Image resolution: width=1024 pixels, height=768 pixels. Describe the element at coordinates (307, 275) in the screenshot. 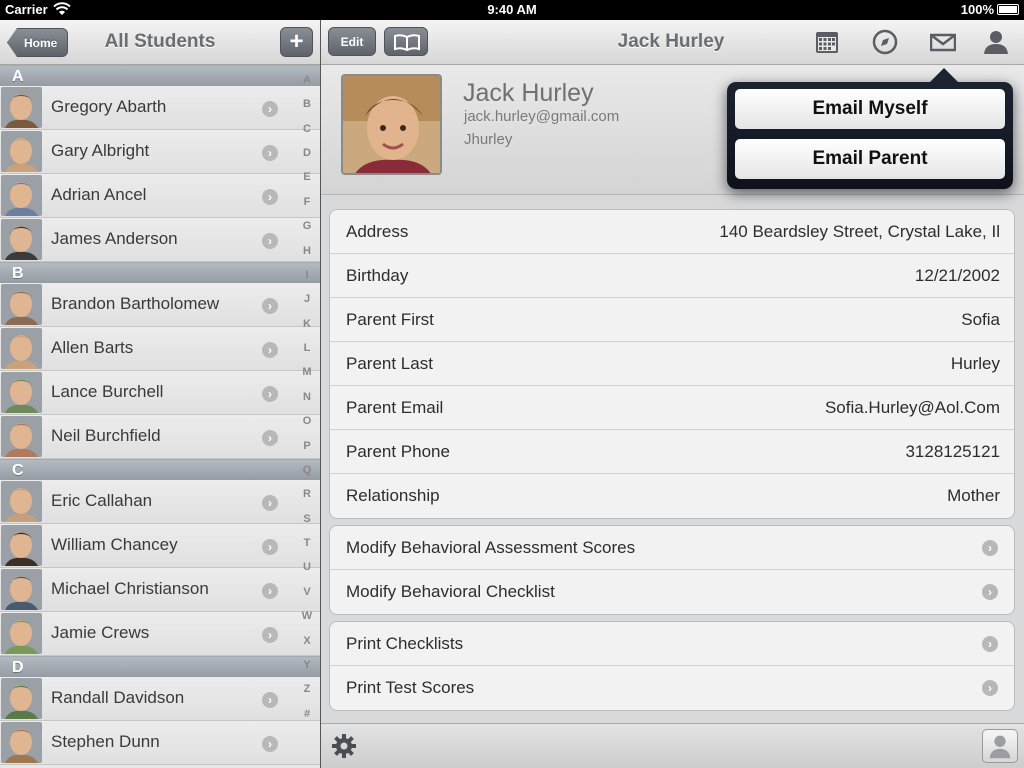

I see `index-letter: I` at that location.